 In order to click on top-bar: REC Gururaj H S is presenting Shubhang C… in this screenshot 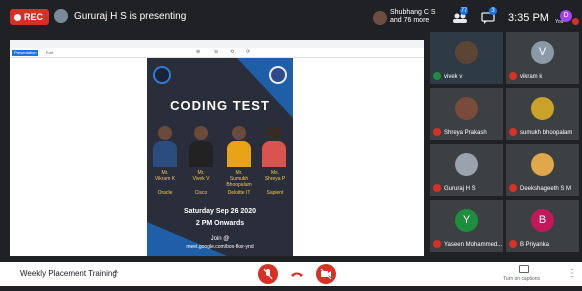, I will do `click(291, 15)`.